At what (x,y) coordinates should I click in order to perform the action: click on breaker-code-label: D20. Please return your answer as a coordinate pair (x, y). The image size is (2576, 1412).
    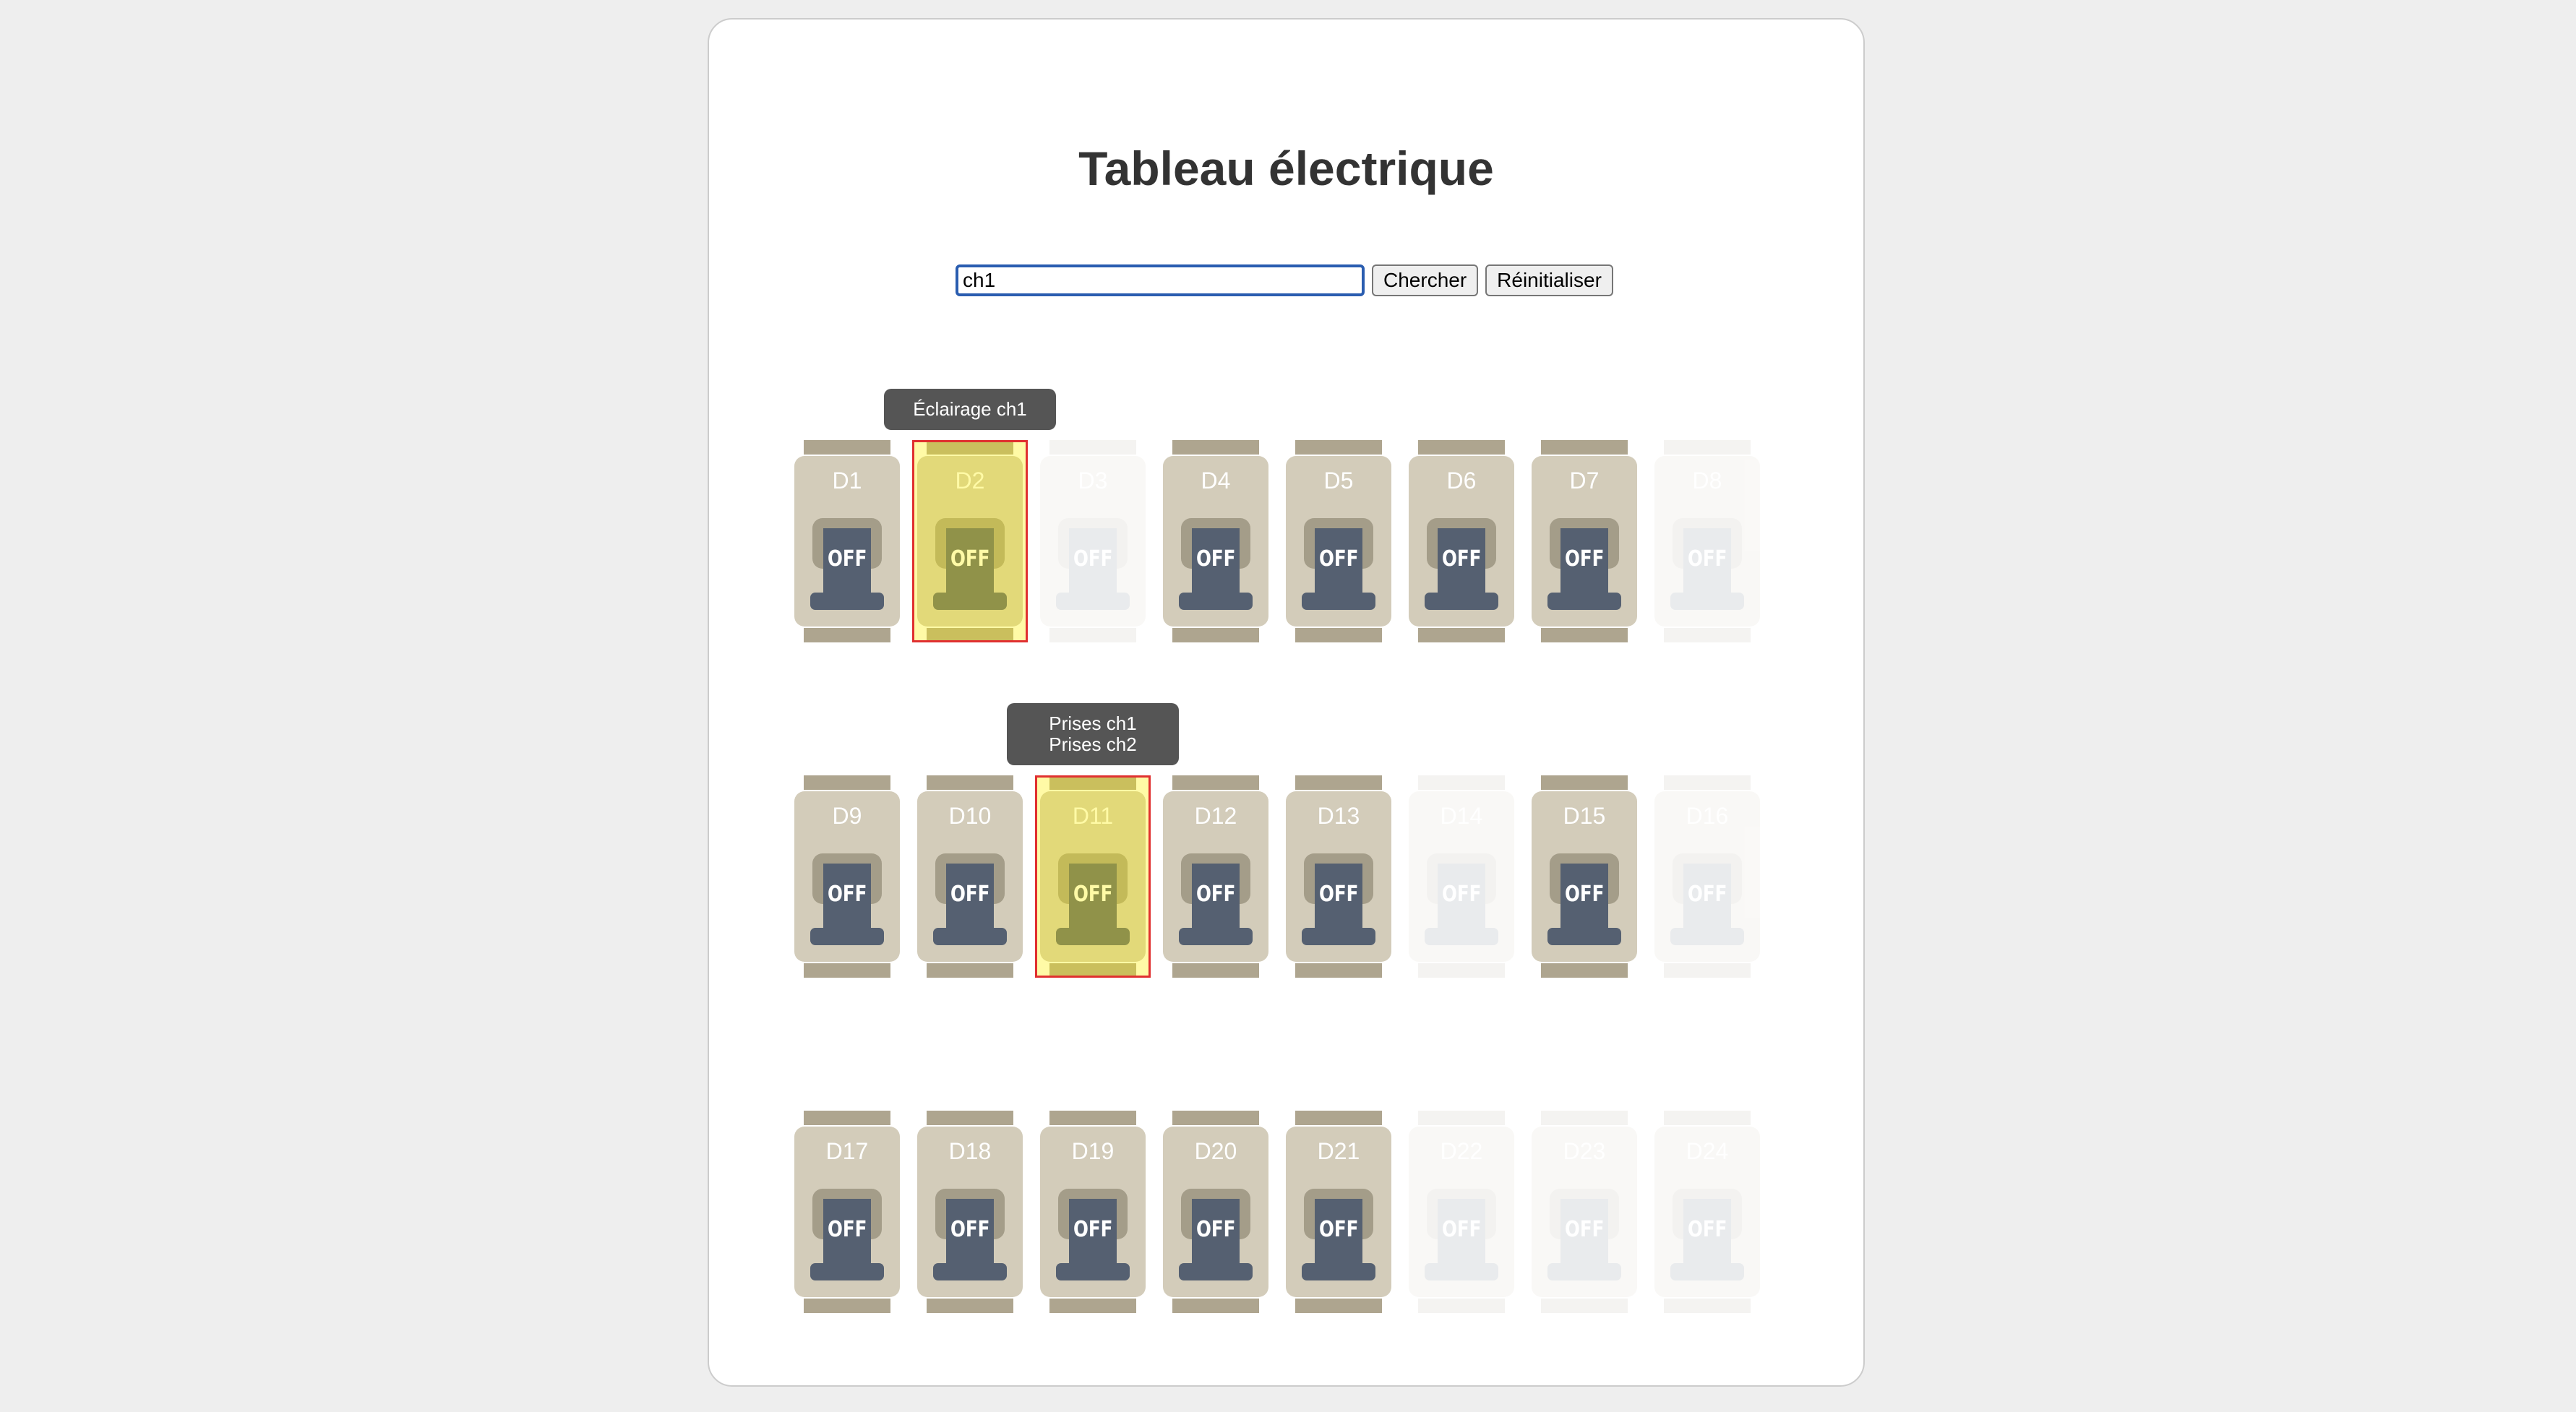
    Looking at the image, I should click on (1215, 1151).